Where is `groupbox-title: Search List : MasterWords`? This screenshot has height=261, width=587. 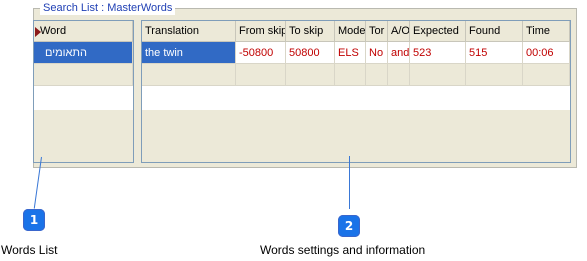
groupbox-title: Search List : MasterWords is located at coordinates (108, 8).